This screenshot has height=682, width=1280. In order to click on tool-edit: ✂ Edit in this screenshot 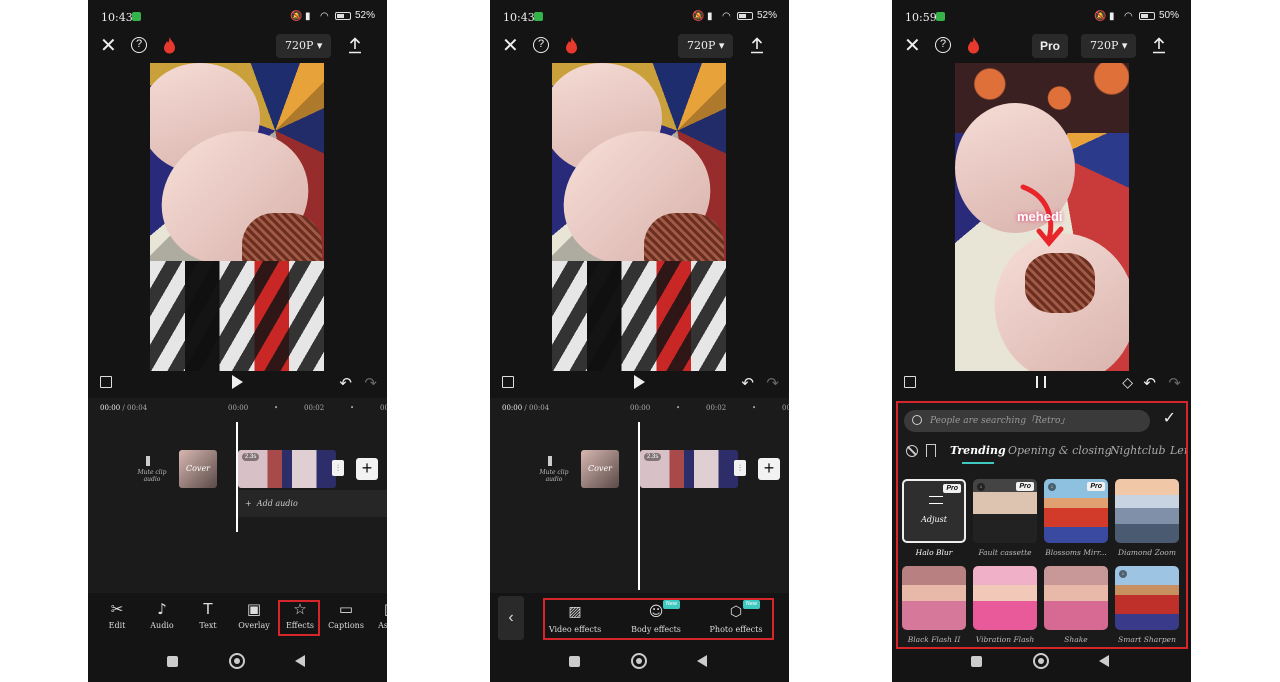, I will do `click(117, 615)`.